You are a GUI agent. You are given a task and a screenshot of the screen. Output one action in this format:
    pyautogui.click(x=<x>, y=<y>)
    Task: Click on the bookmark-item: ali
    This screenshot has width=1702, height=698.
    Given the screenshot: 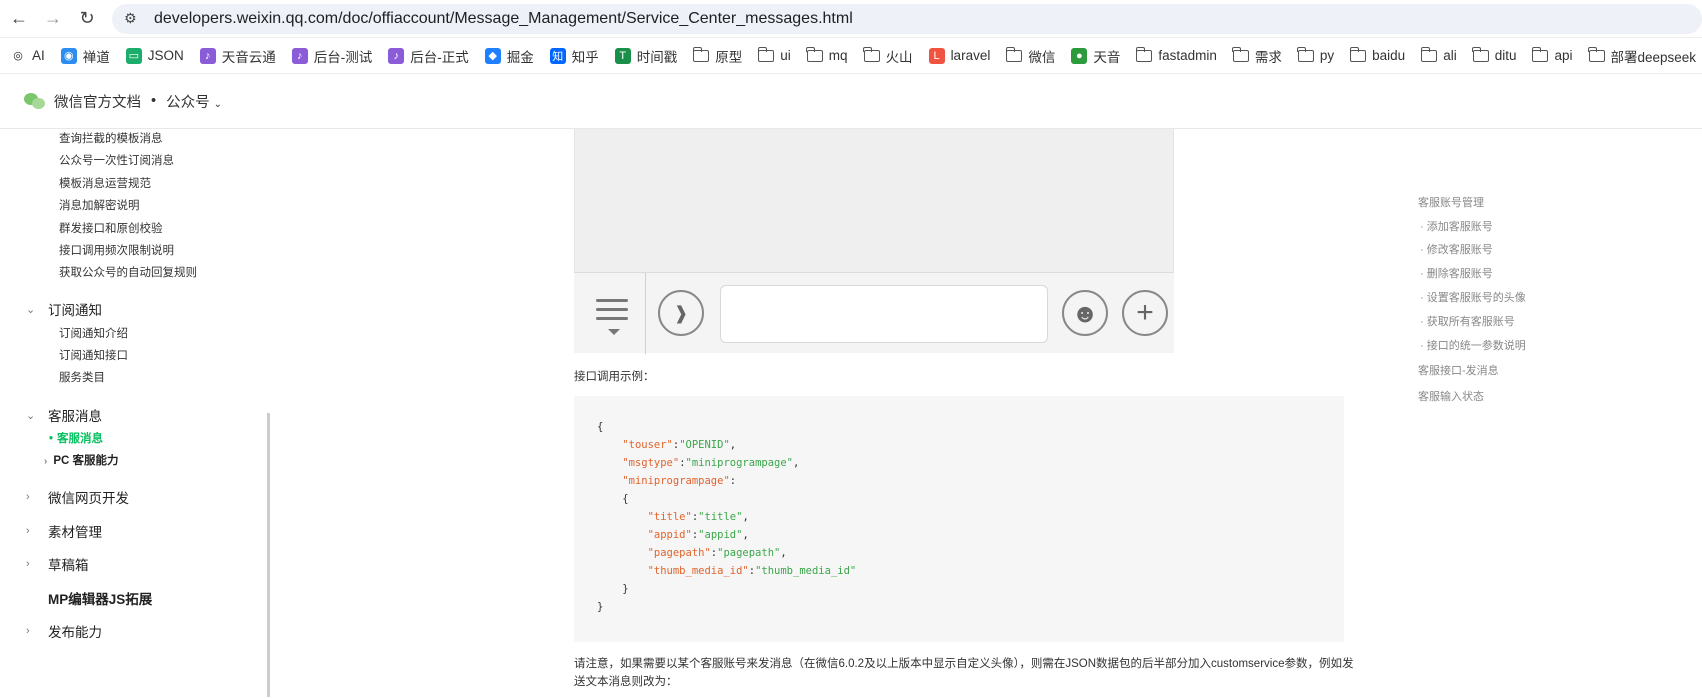 What is the action you would take?
    pyautogui.click(x=1438, y=54)
    